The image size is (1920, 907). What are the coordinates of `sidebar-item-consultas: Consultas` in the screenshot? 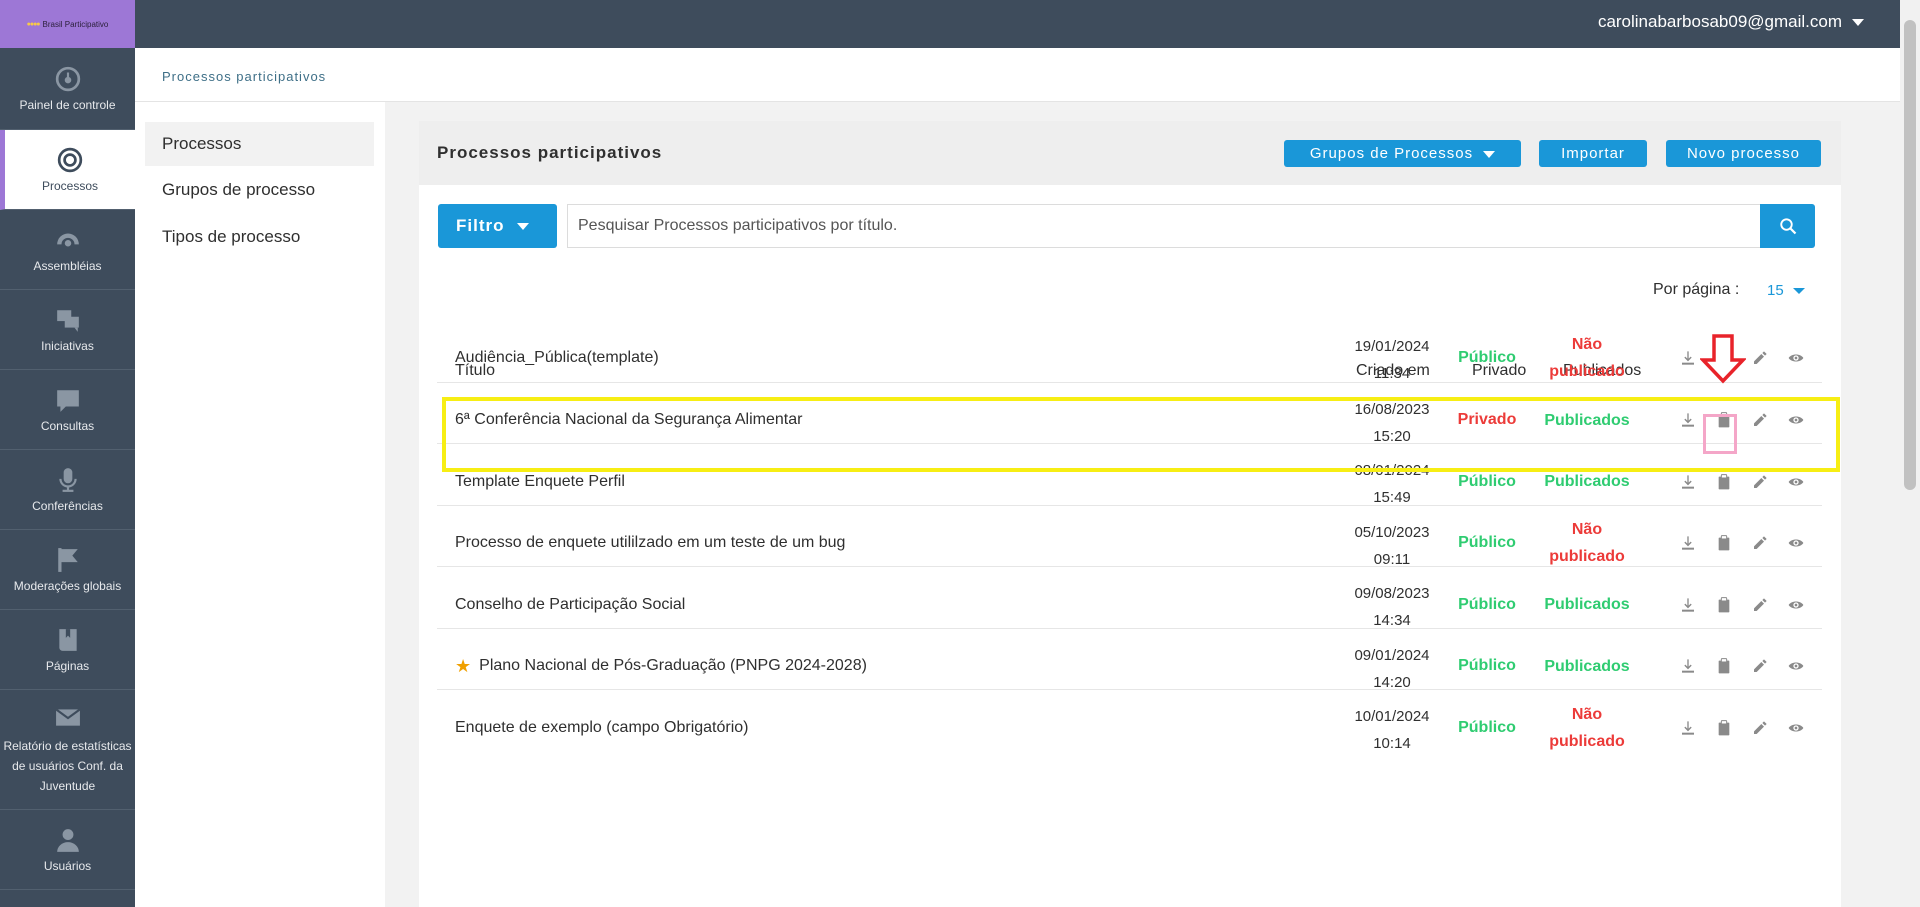 It's located at (67, 410).